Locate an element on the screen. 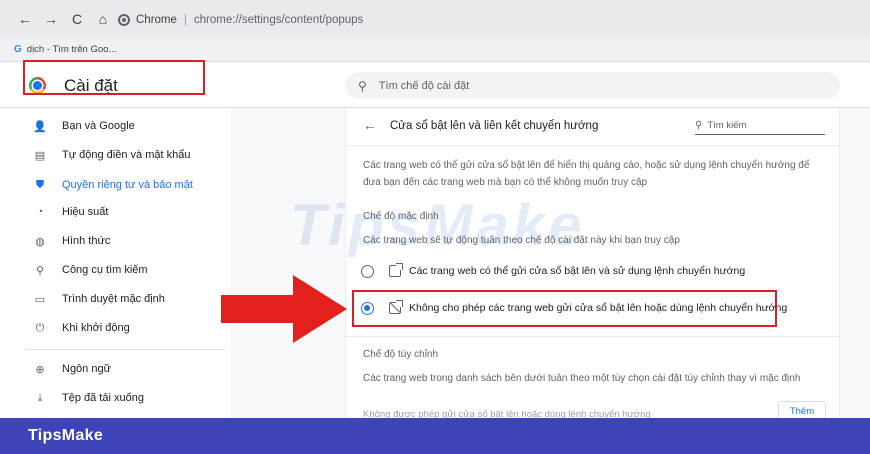 Image resolution: width=870 pixels, height=454 pixels. highlight-box-option is located at coordinates (564, 308).